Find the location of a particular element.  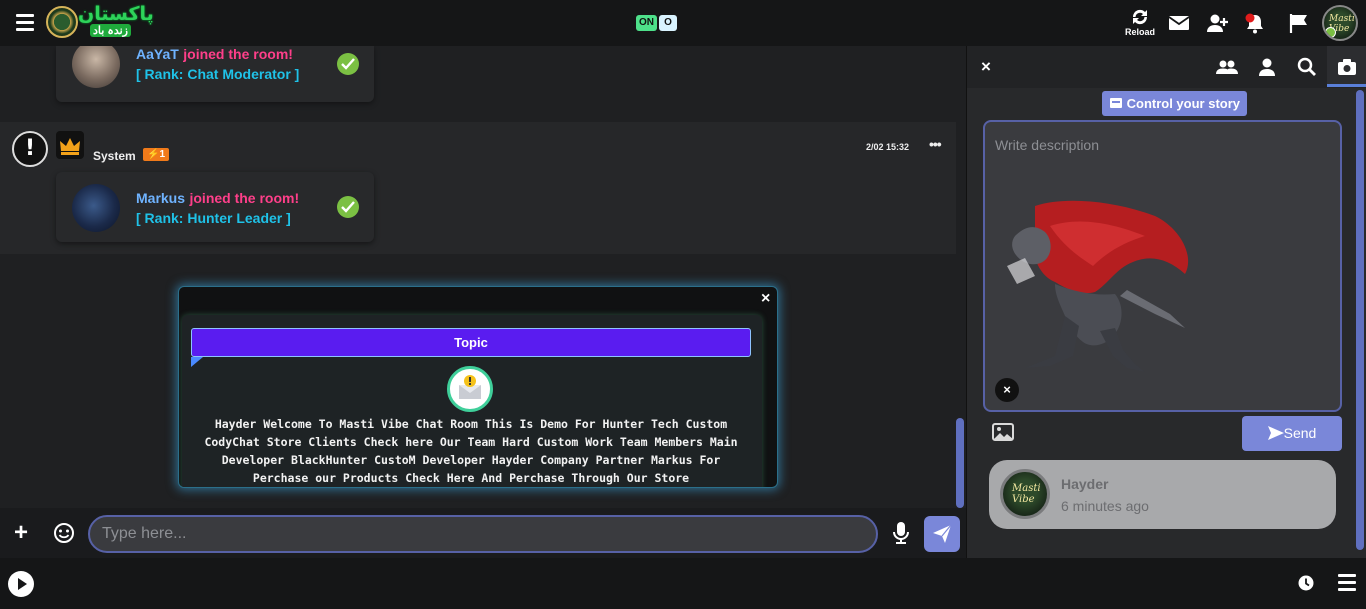

panel-tabs: × is located at coordinates (1166, 67).